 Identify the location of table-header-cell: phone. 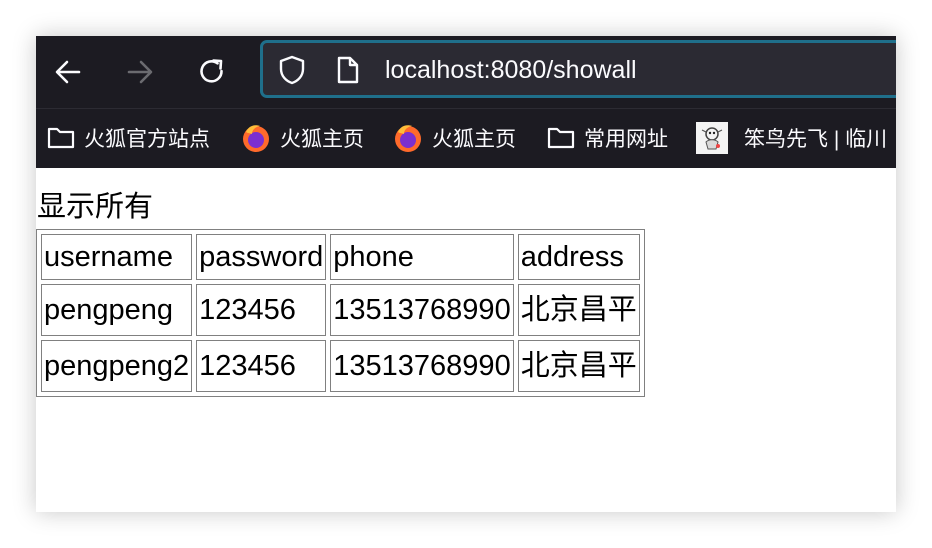
(422, 257).